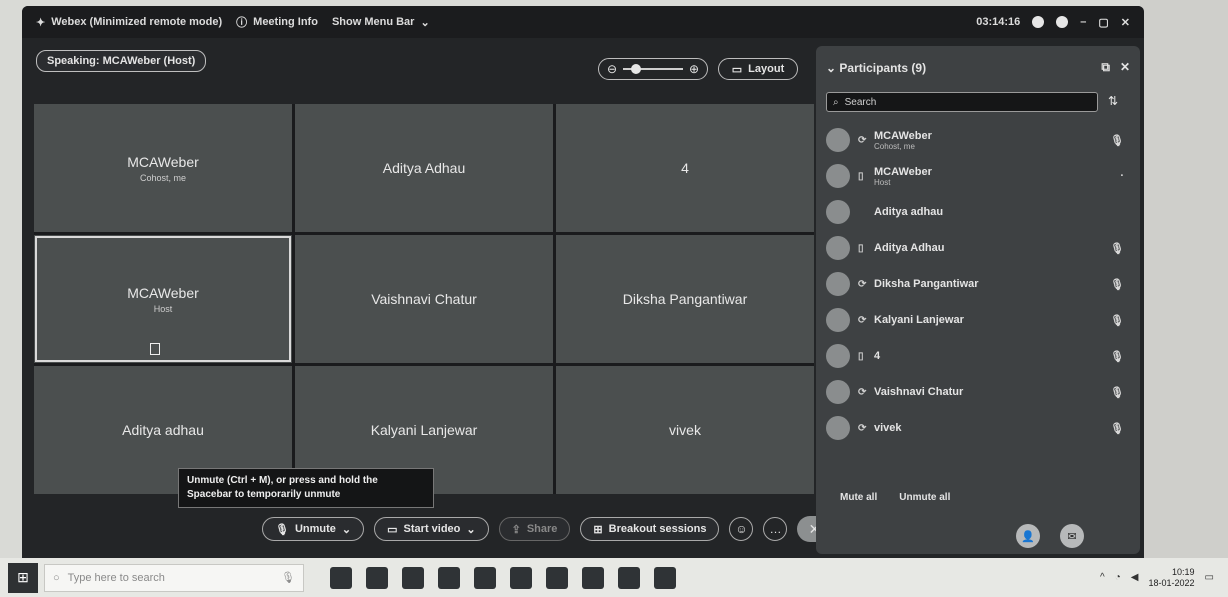  I want to click on share-button: ⇪ Share, so click(534, 529).